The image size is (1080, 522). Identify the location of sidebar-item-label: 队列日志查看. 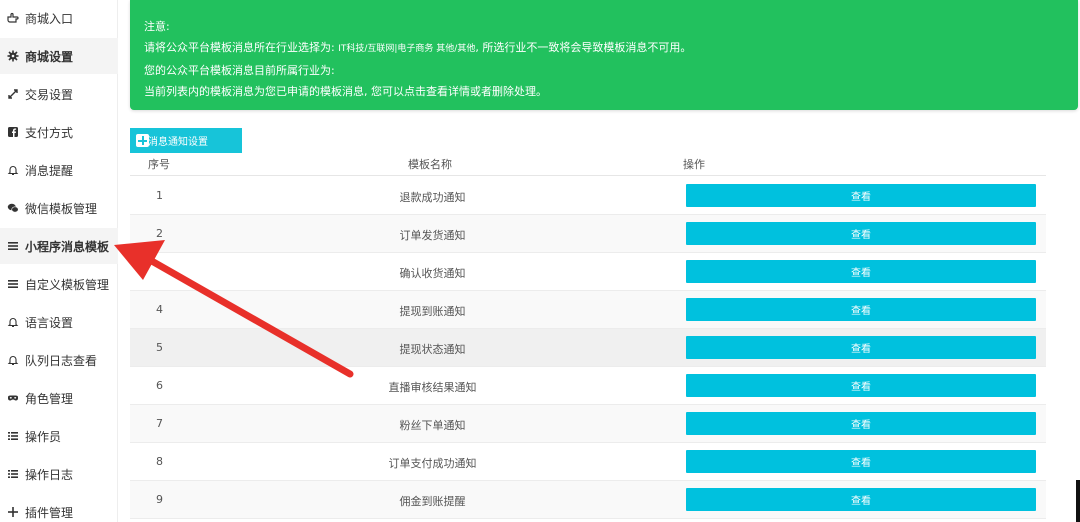
(61, 360).